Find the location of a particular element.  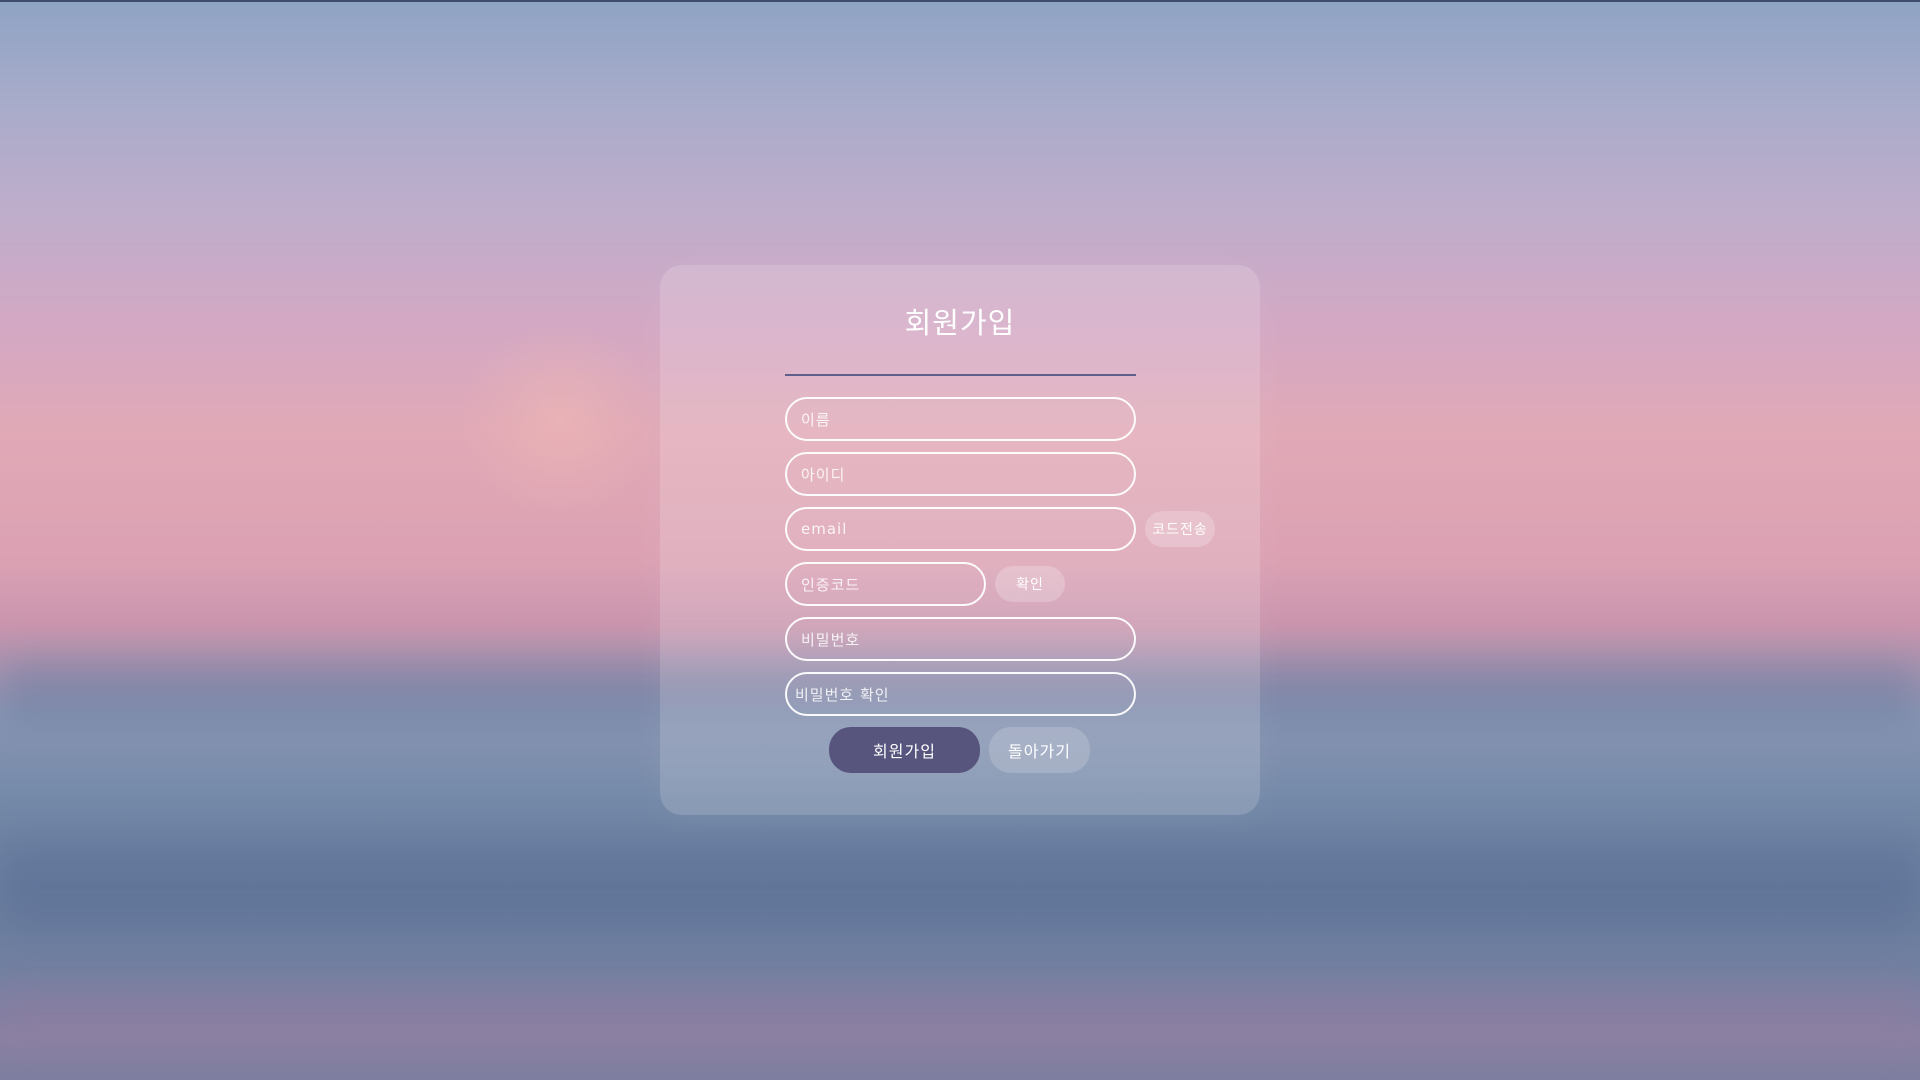

password-confirm-placeholder: 비밀번호 확인 is located at coordinates (842, 694).